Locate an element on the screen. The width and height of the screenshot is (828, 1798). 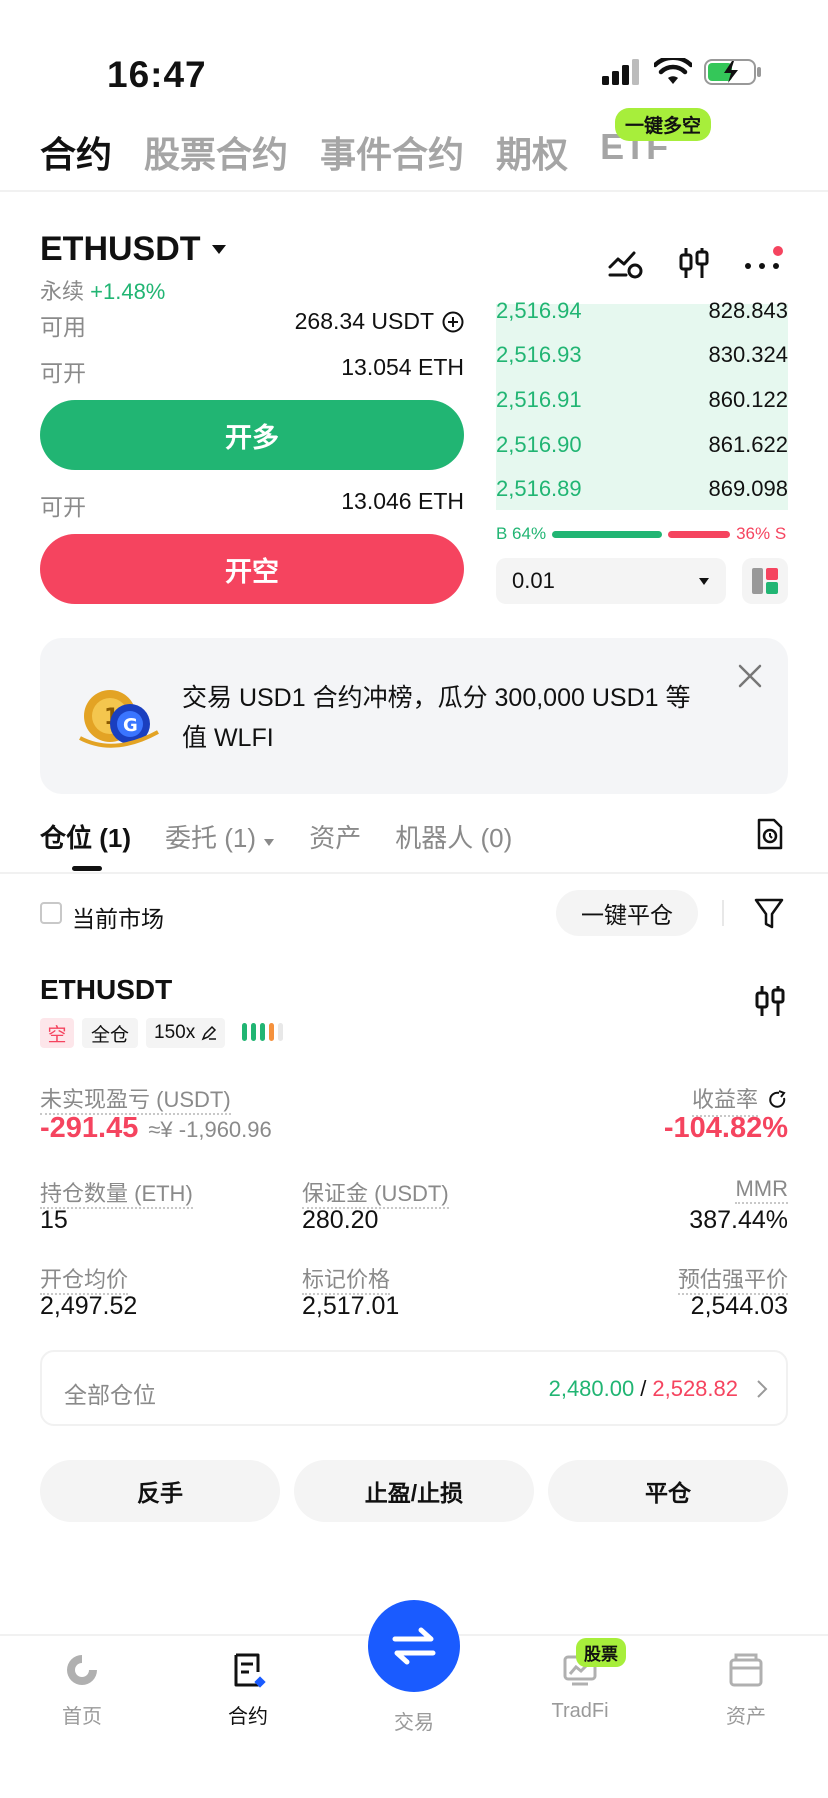
coin-promo-icon: 1 G is located at coordinates (119, 719).